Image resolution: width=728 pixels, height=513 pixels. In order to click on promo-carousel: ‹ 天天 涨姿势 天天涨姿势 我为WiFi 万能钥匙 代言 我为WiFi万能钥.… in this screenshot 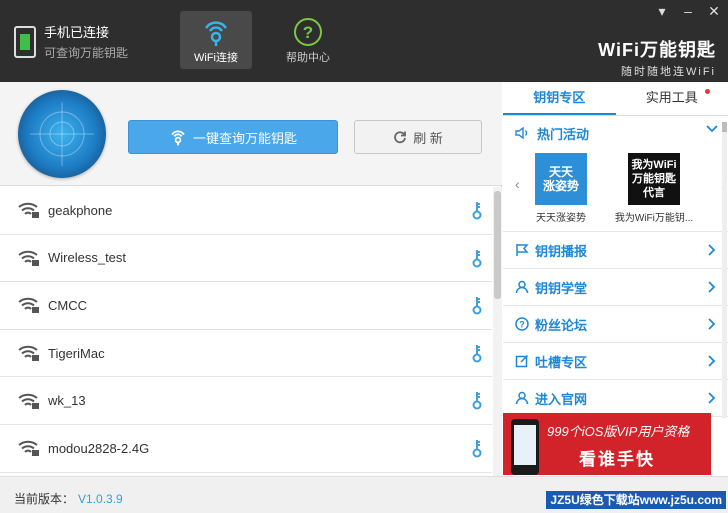, I will do `click(615, 191)`.